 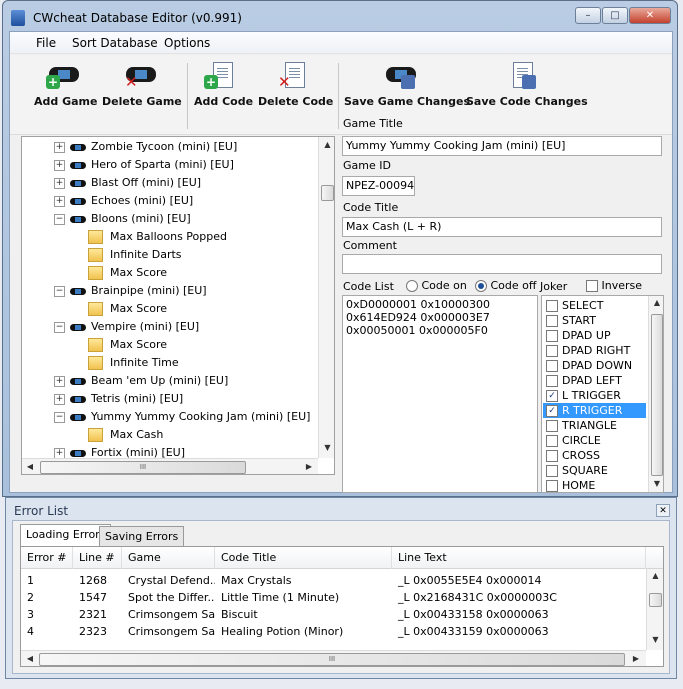 I want to click on tree-code-node: Max Cash, so click(x=125, y=435).